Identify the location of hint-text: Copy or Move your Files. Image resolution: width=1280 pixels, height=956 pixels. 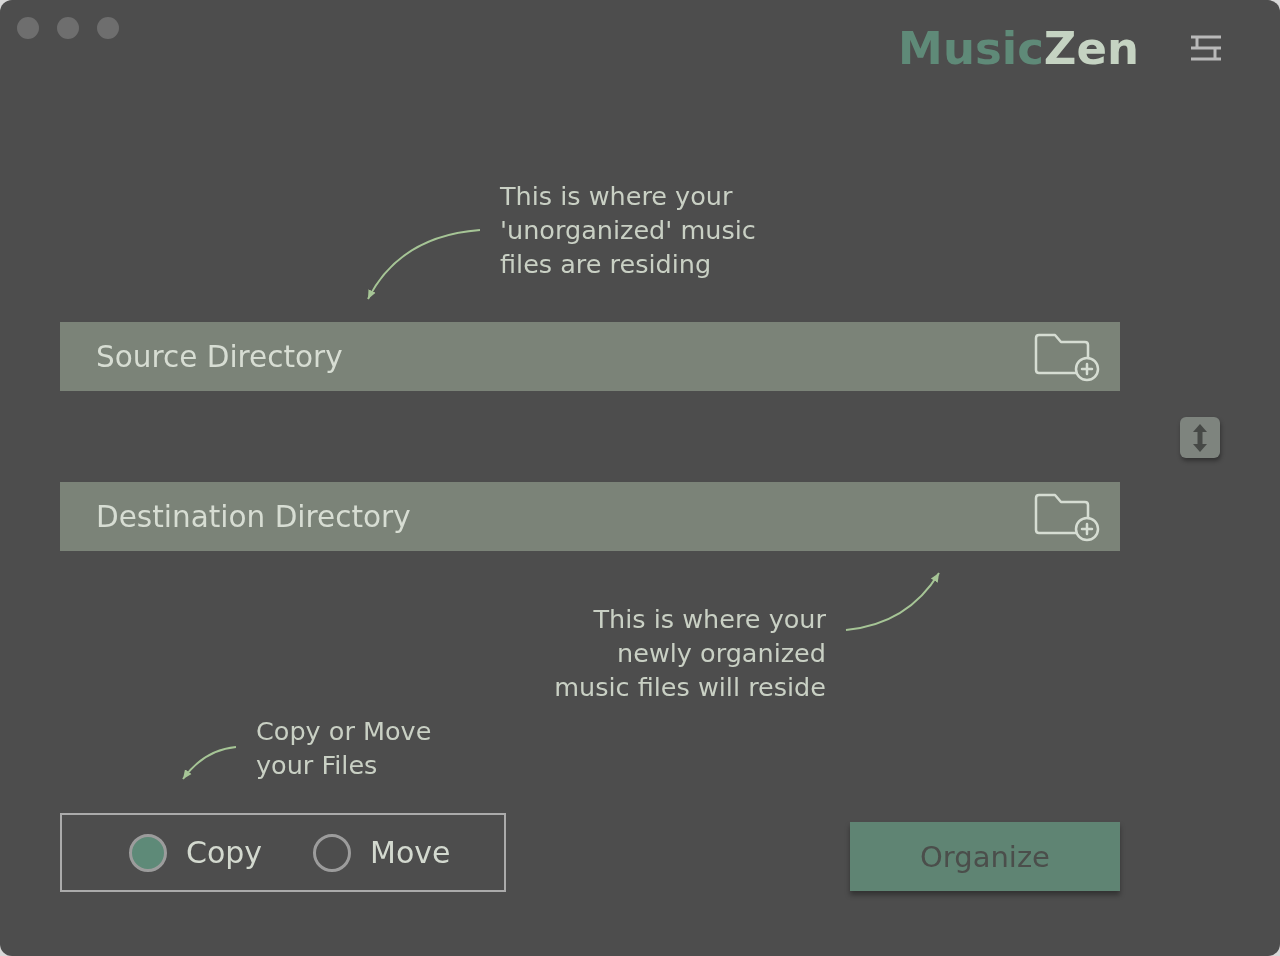
(344, 748).